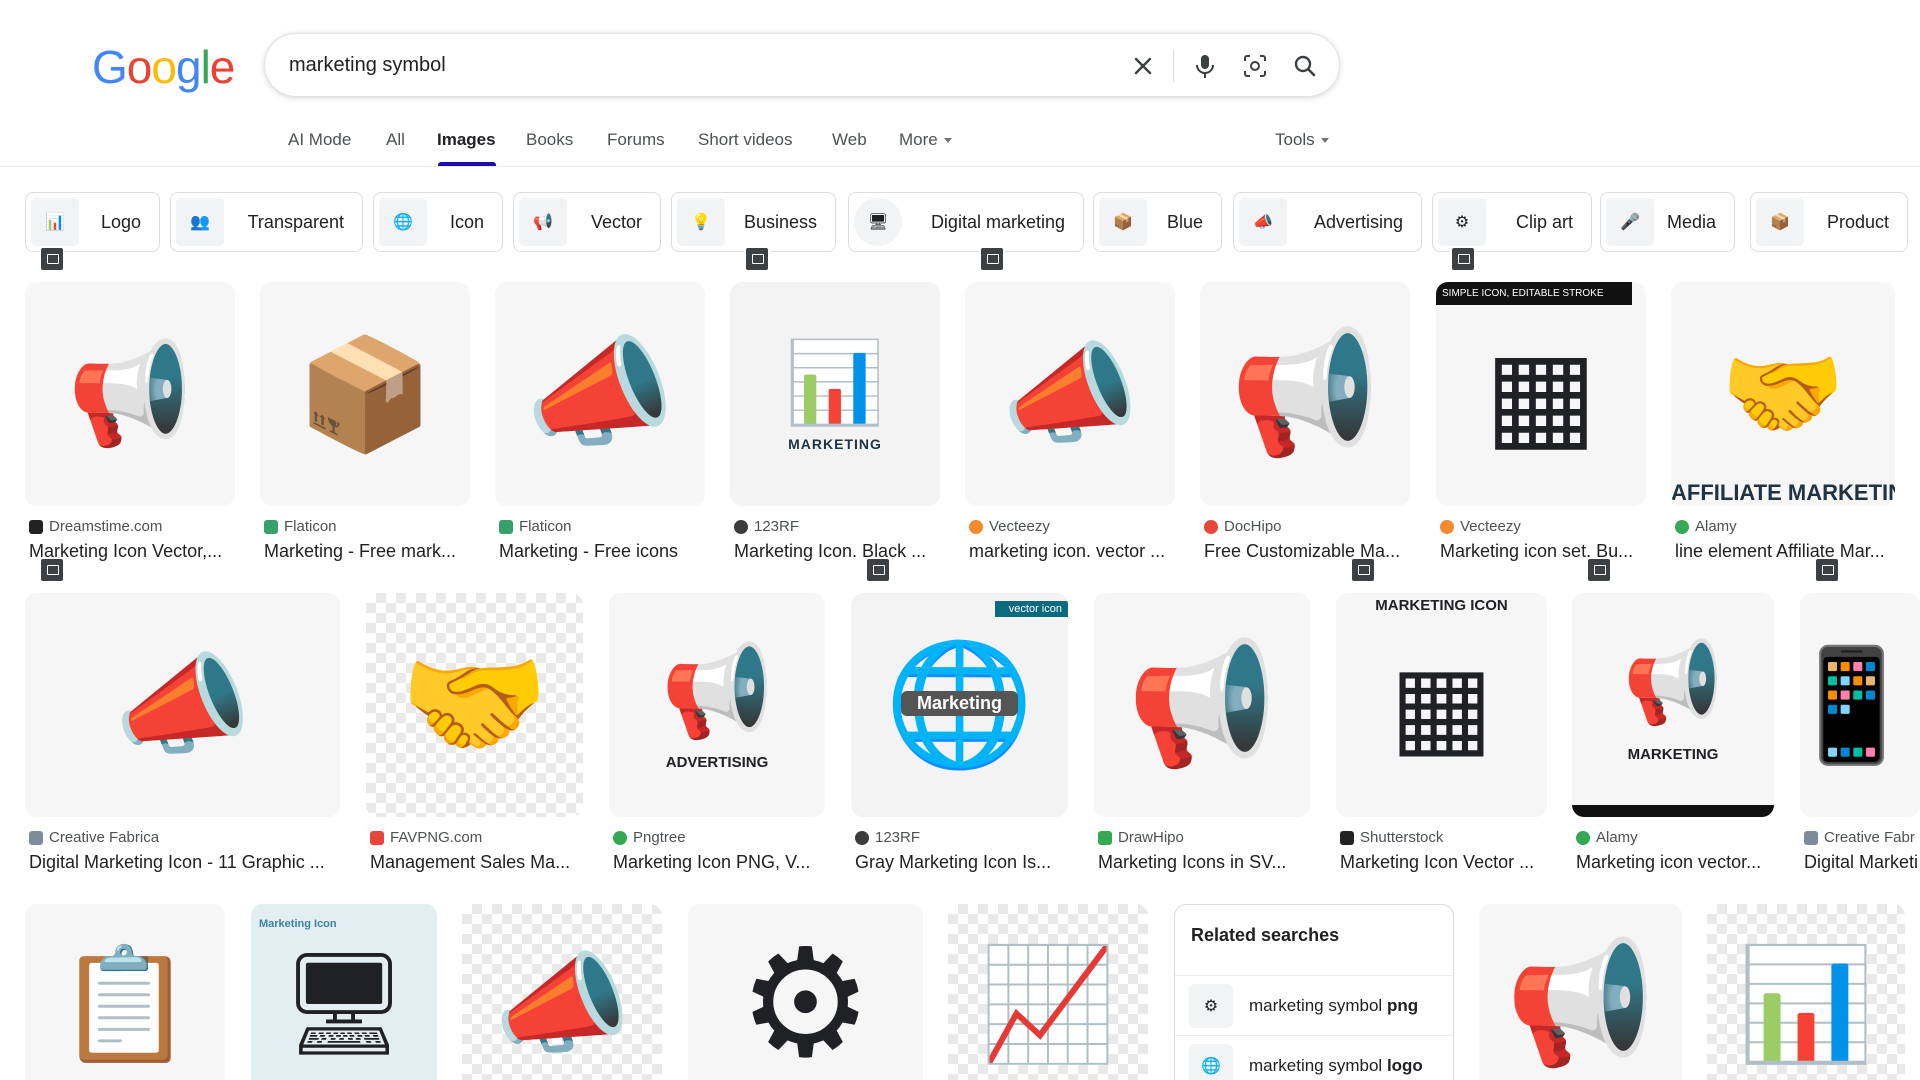 Image resolution: width=1920 pixels, height=1080 pixels. What do you see at coordinates (602, 551) in the screenshot?
I see `result-title: Marketing - Free icons` at bounding box center [602, 551].